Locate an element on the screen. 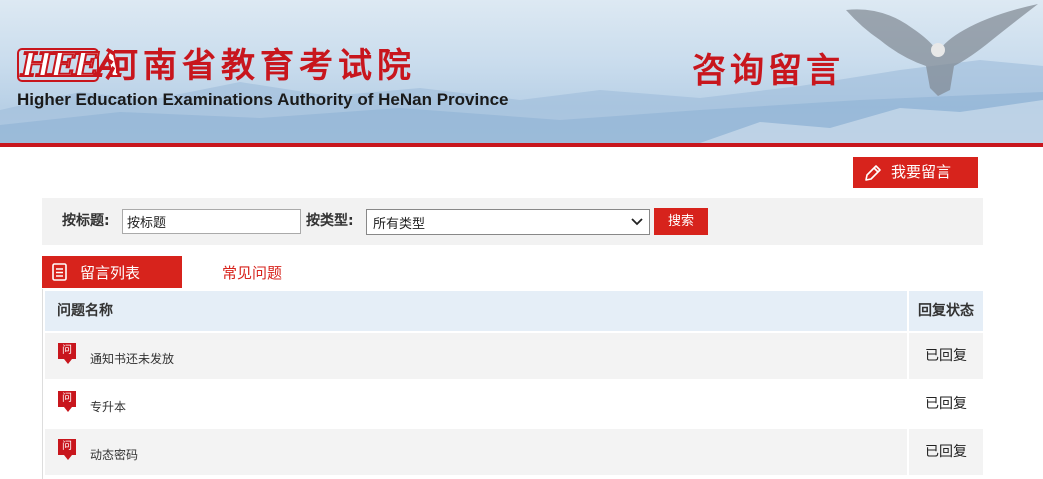 Image resolution: width=1043 pixels, height=479 pixels. page-heading: 咨询留言 is located at coordinates (768, 71).